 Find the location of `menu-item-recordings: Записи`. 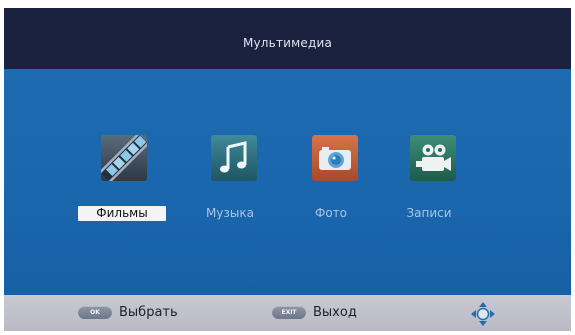

menu-item-recordings: Записи is located at coordinates (429, 179).